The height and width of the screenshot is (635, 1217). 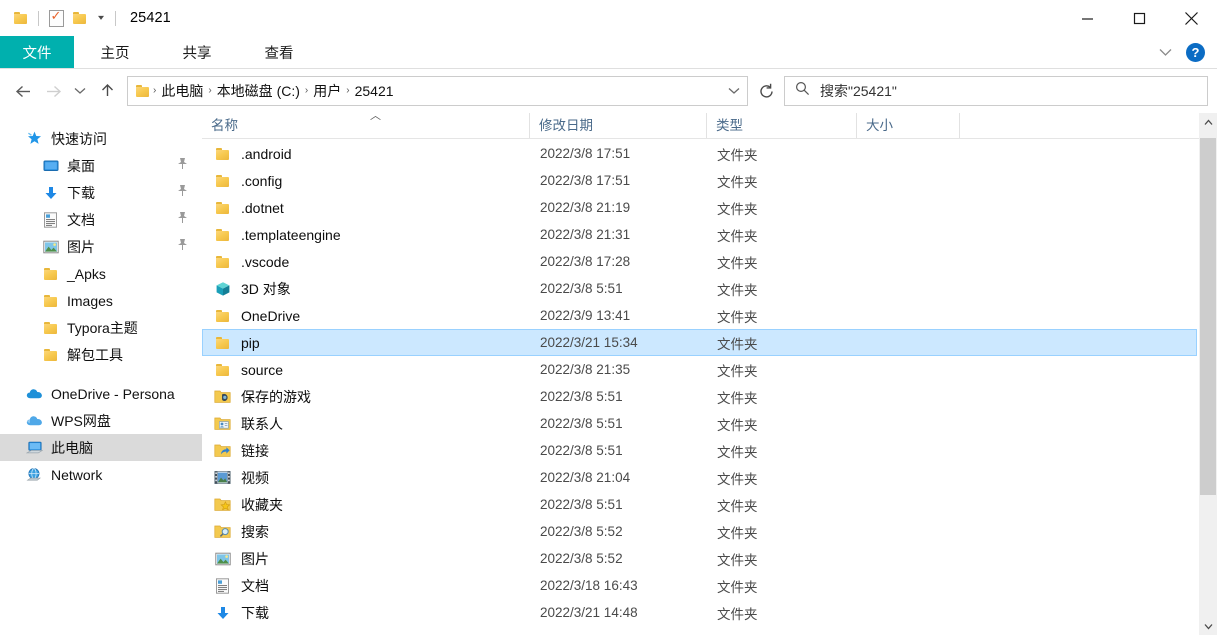 I want to click on breadcrumb-item-1: 本地磁盘 (C:), so click(x=258, y=91).